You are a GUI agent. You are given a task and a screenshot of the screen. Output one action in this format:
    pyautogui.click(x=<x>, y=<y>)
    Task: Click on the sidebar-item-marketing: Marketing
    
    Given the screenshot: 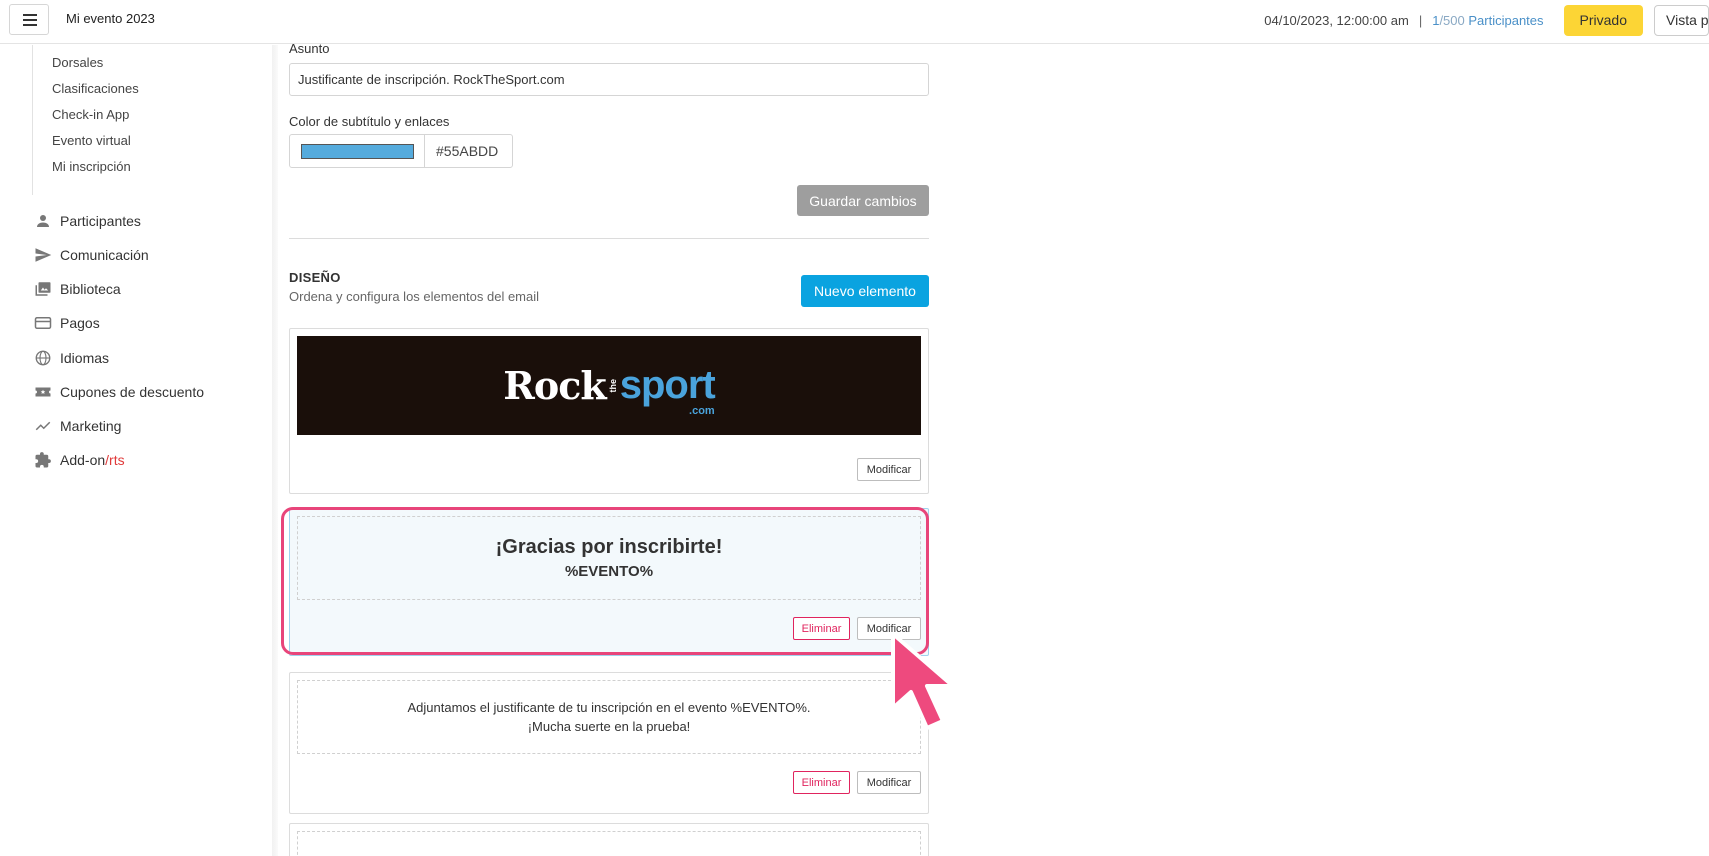 What is the action you would take?
    pyautogui.click(x=77, y=426)
    